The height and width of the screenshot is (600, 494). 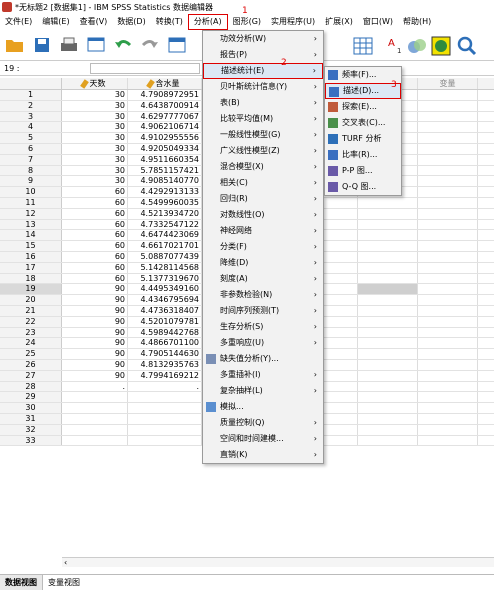 What do you see at coordinates (165, 148) in the screenshot?
I see `cell-water: 4.9205049334` at bounding box center [165, 148].